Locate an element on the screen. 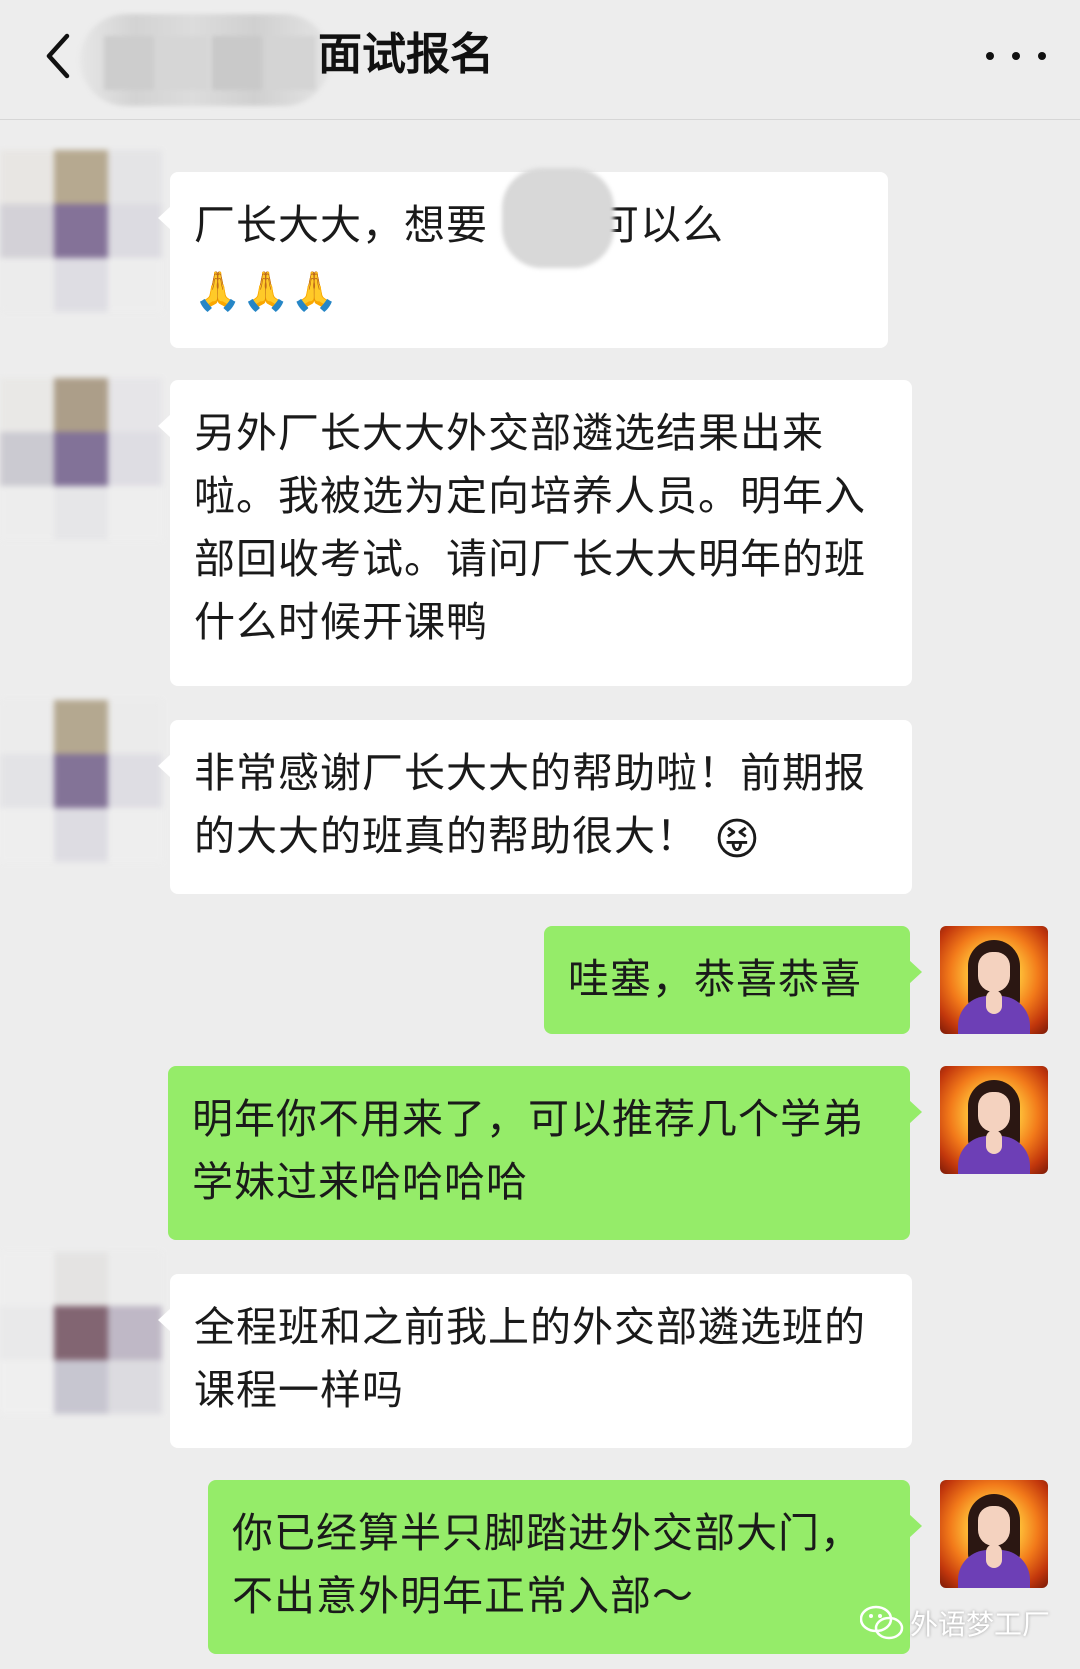  squinting-tongue-emoji: 😝 is located at coordinates (737, 839).